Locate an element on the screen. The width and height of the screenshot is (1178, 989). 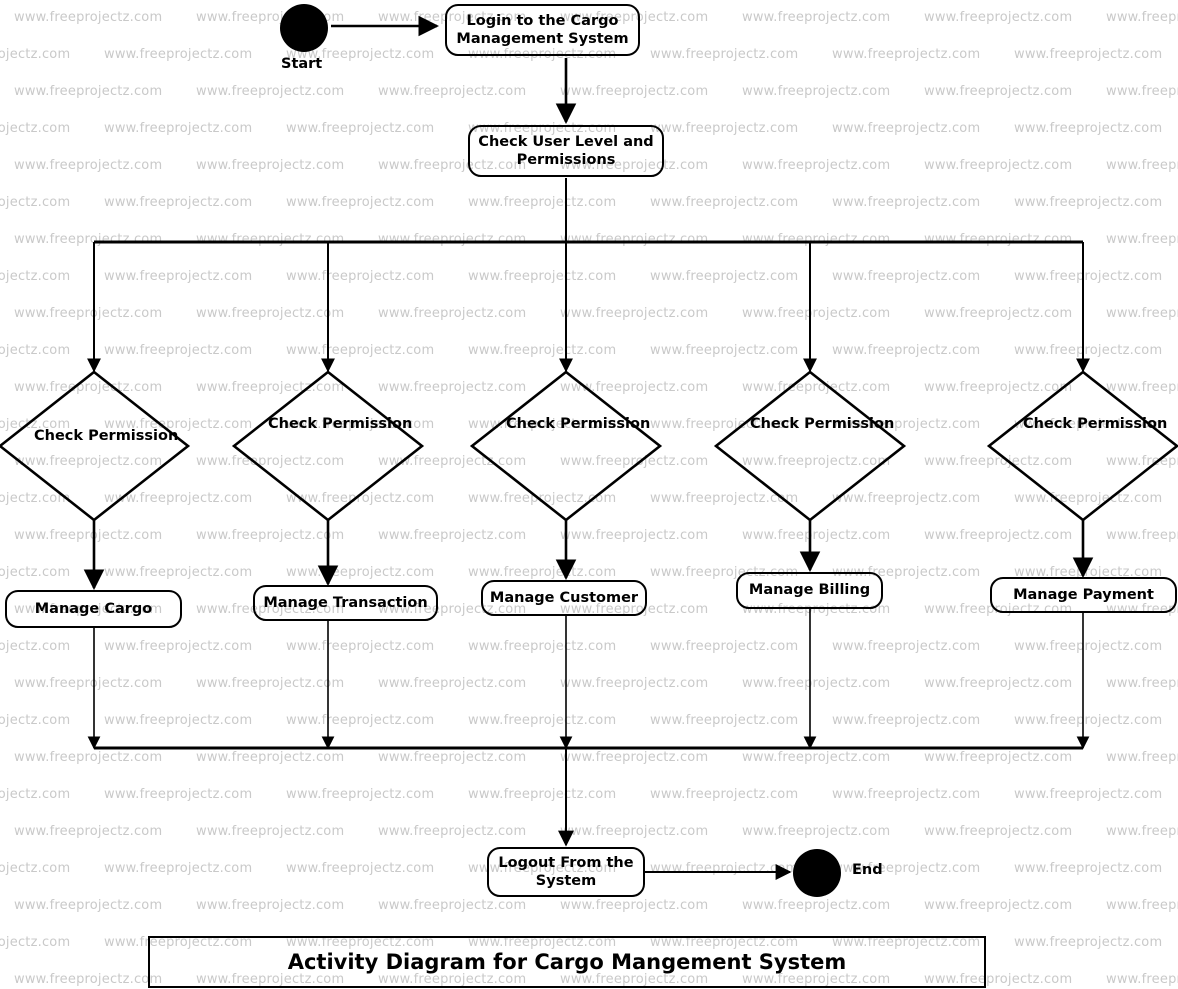
decision-label-4: Check Permission is located at coordinates (822, 424).